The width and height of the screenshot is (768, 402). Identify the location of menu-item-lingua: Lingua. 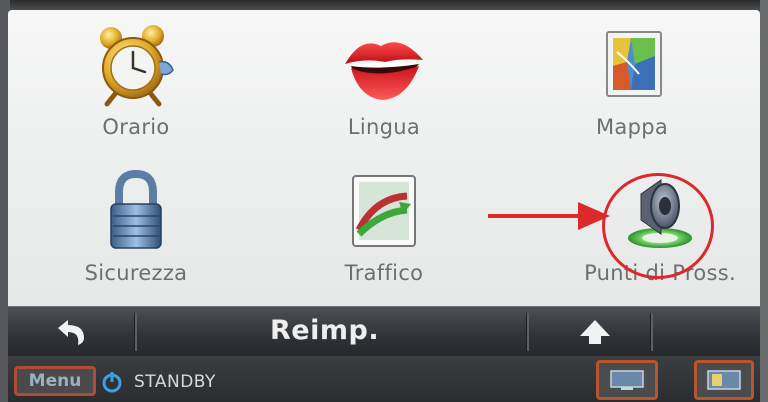
(384, 79).